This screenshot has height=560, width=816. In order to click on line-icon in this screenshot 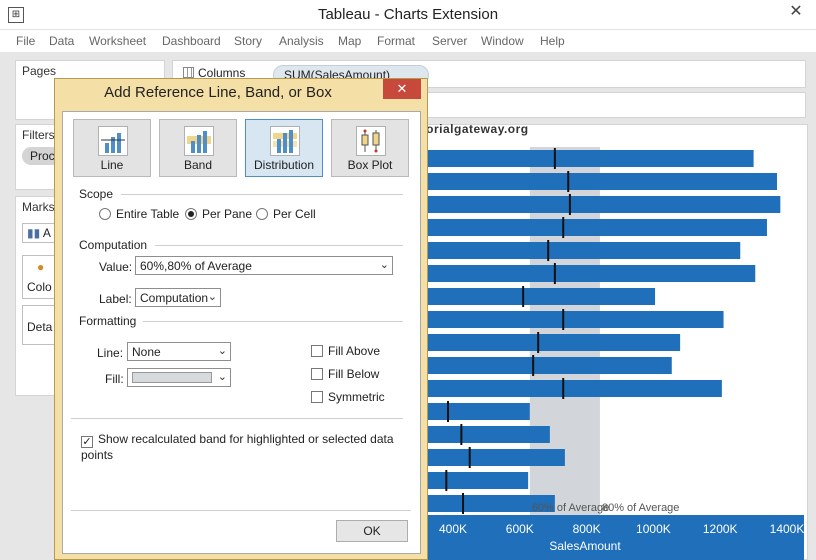, I will do `click(113, 141)`.